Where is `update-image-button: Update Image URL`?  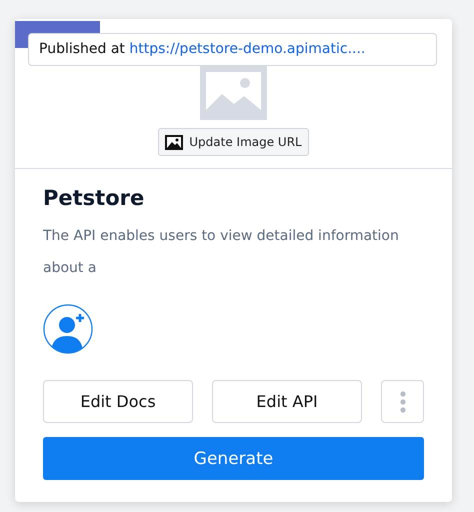 update-image-button: Update Image URL is located at coordinates (233, 142).